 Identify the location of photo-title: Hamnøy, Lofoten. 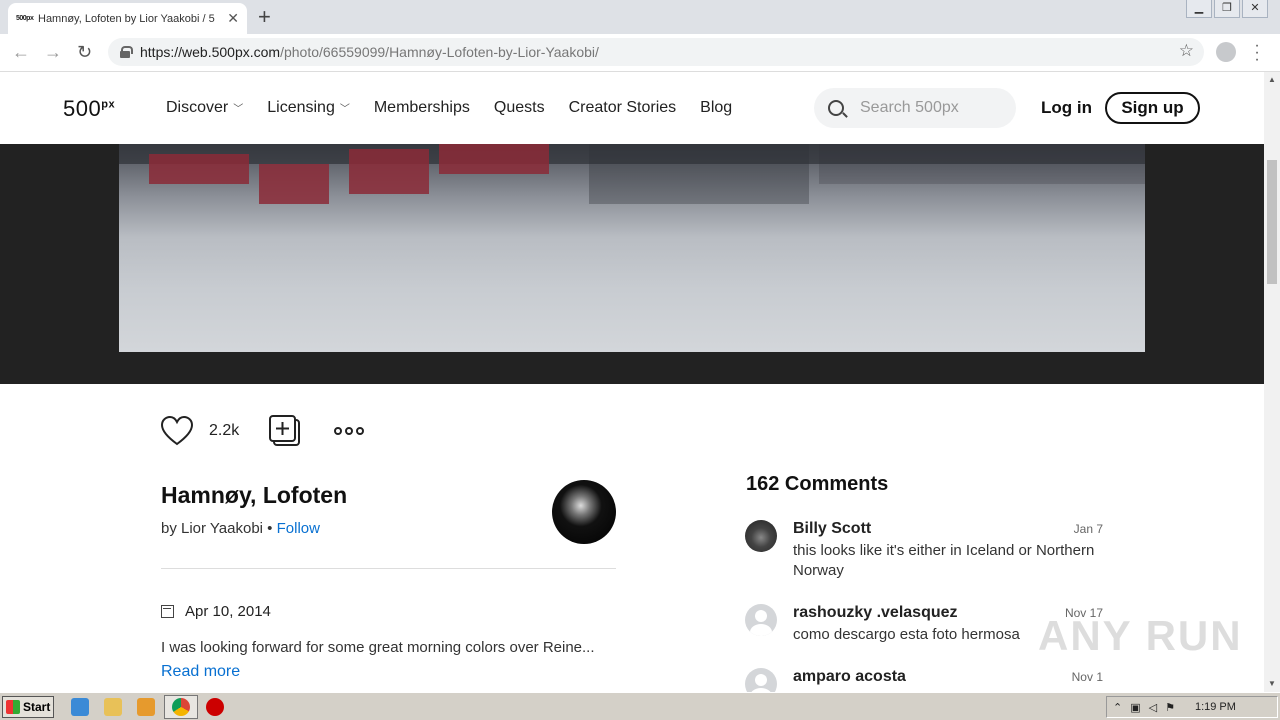
(254, 495).